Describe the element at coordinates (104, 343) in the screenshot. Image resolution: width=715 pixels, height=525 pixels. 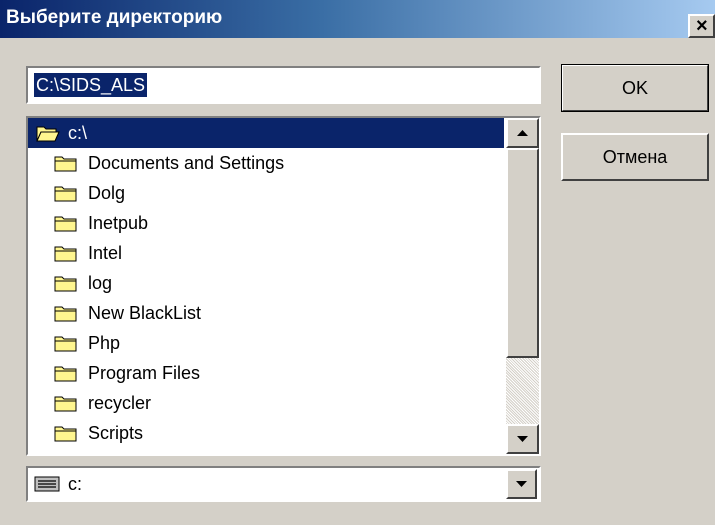
I see `folder-item-label: Php` at that location.